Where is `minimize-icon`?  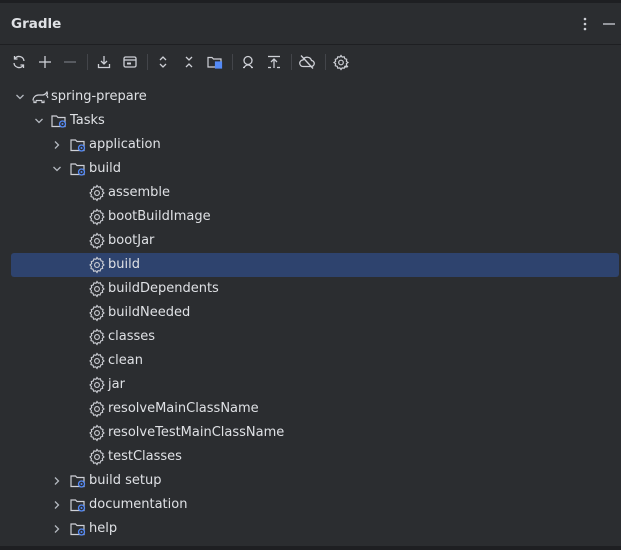
minimize-icon is located at coordinates (609, 24).